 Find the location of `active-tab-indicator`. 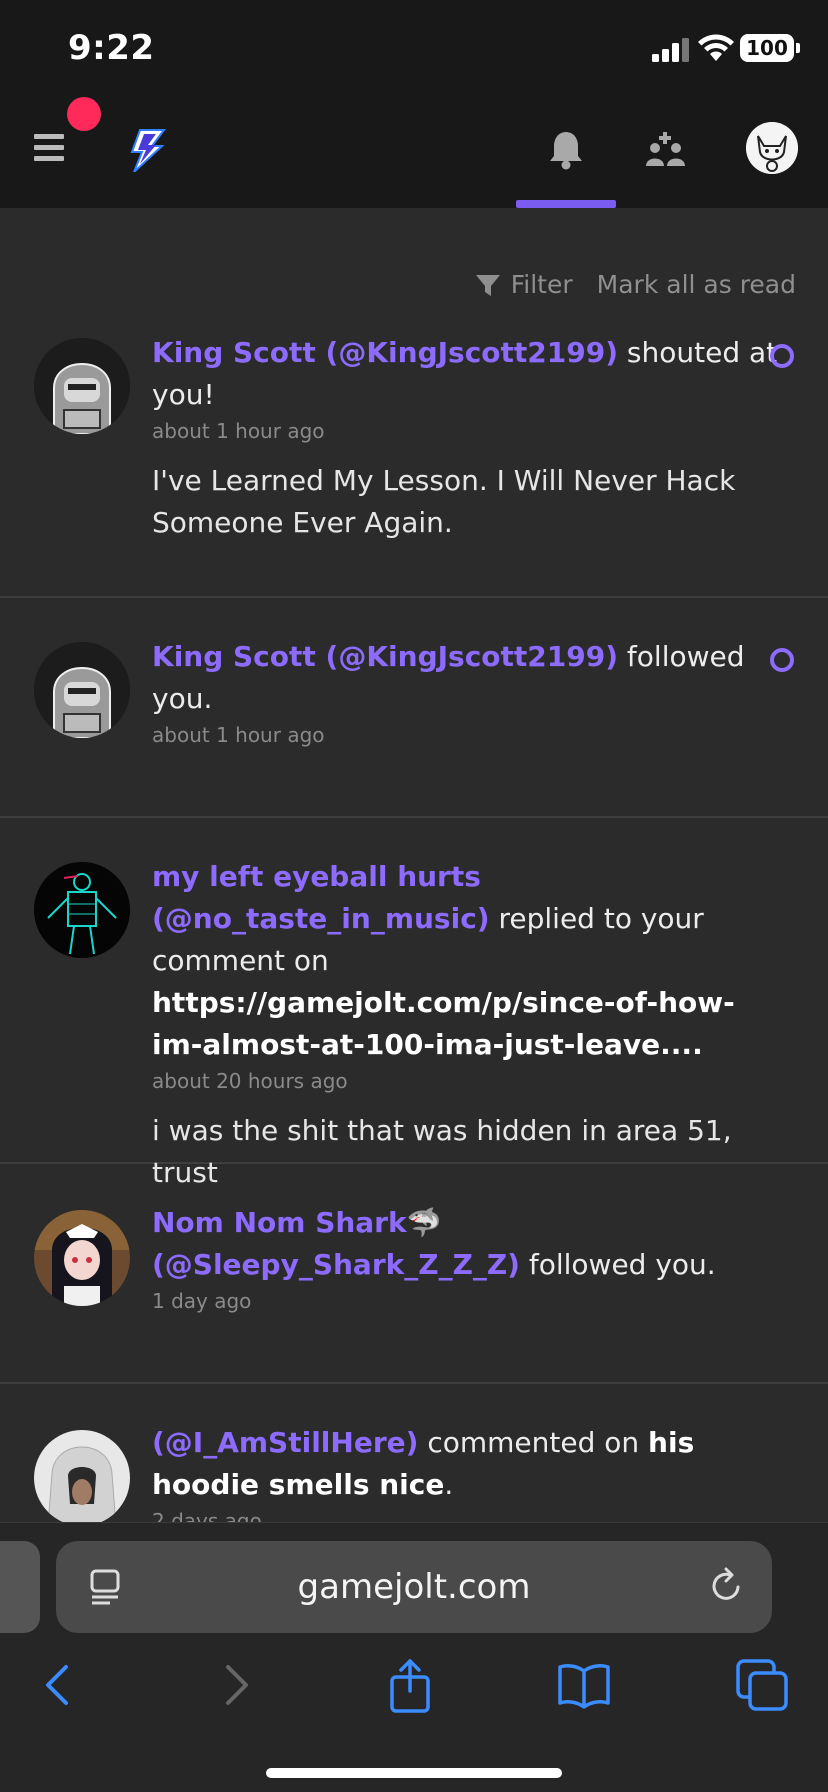

active-tab-indicator is located at coordinates (566, 204).